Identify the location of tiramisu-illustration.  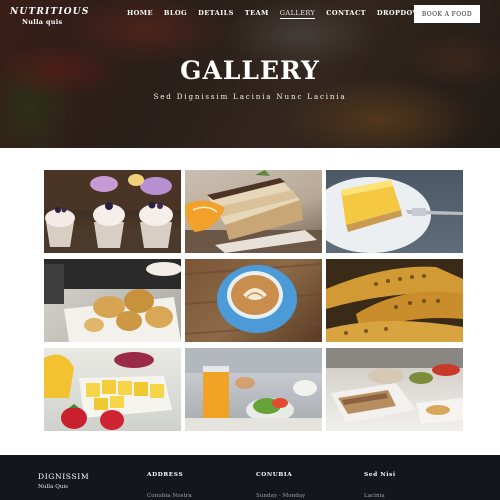
(253, 211).